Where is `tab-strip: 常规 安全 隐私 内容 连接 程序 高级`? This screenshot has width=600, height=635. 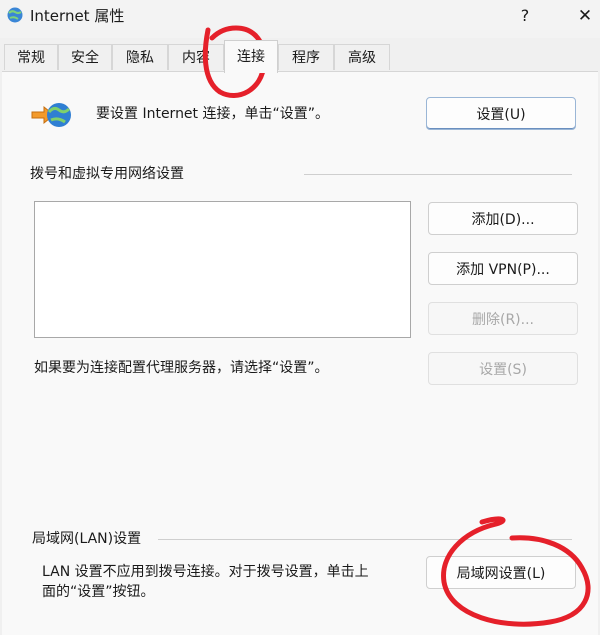
tab-strip: 常规 安全 隐私 内容 连接 程序 高级 is located at coordinates (300, 56).